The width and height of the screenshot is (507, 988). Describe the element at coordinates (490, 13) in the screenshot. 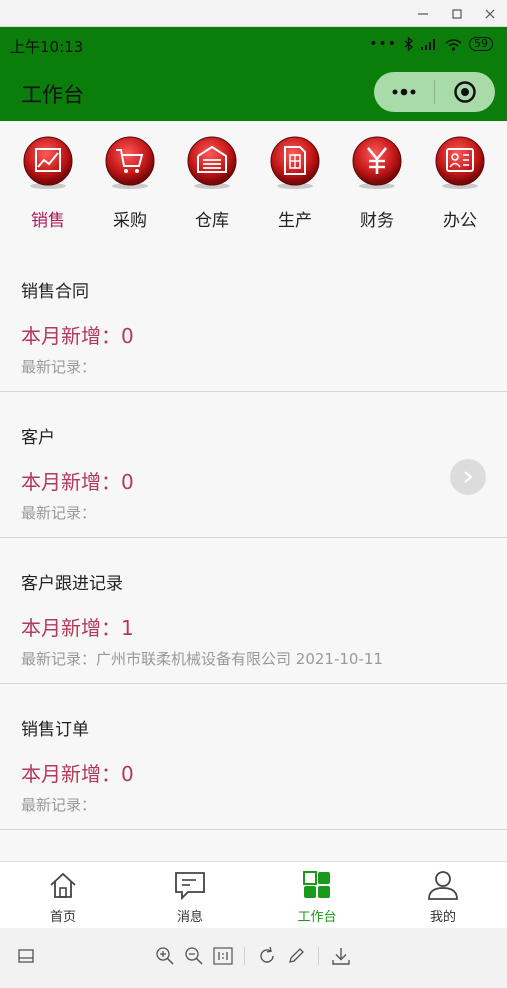

I see `close-icon` at that location.